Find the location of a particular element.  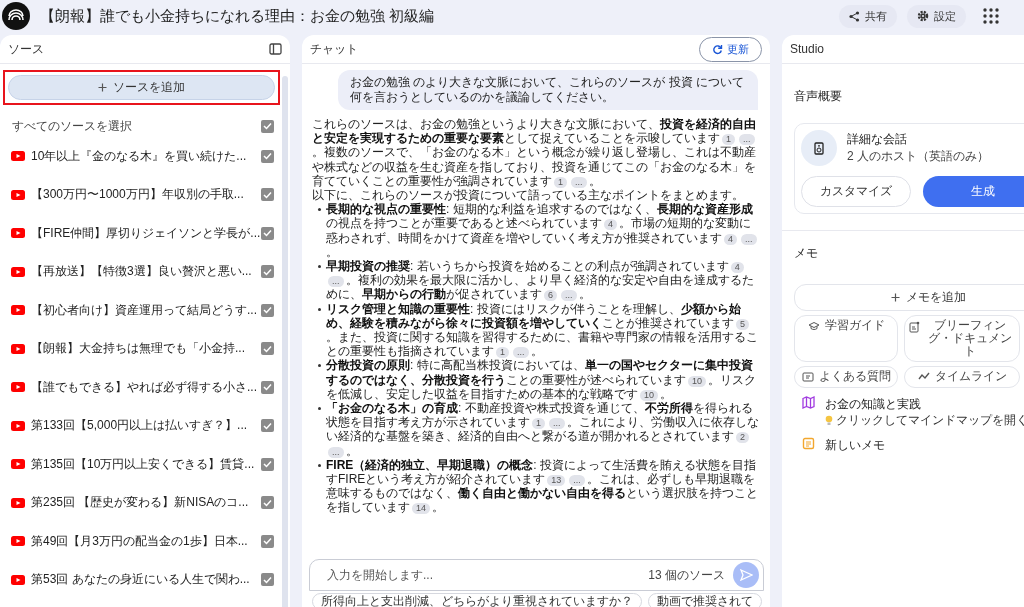

audio-subtitle: 2 人のホスト（英語のみ） is located at coordinates (918, 156).